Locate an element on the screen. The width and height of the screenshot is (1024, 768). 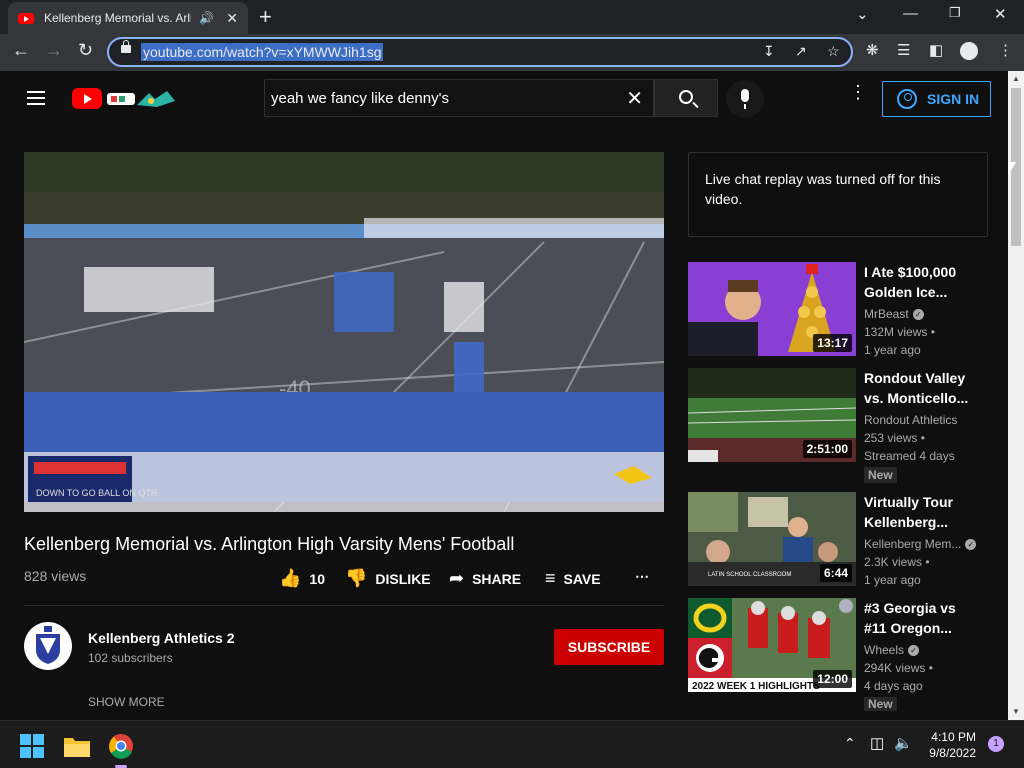
share-arrow-icon: ➦ is located at coordinates (457, 578).